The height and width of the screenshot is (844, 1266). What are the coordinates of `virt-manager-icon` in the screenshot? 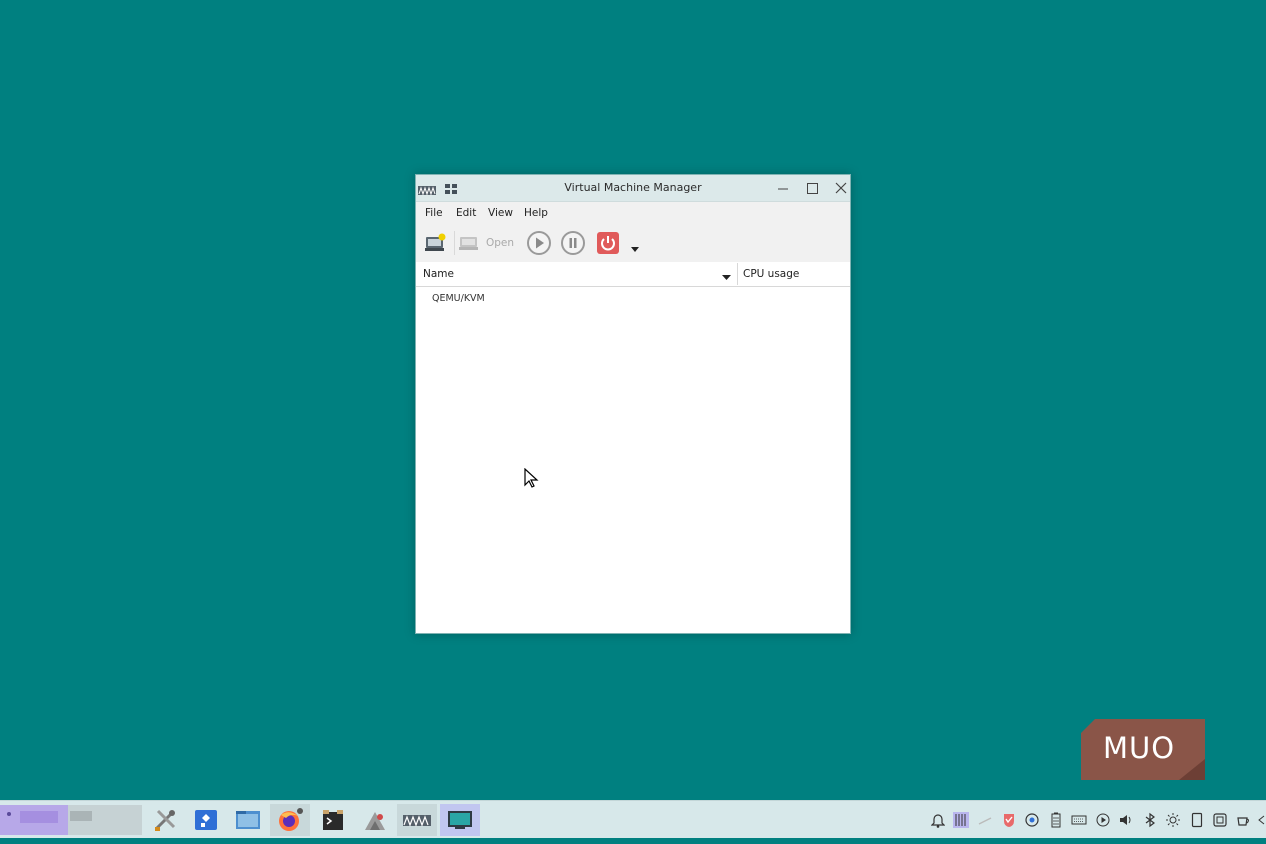 It's located at (417, 821).